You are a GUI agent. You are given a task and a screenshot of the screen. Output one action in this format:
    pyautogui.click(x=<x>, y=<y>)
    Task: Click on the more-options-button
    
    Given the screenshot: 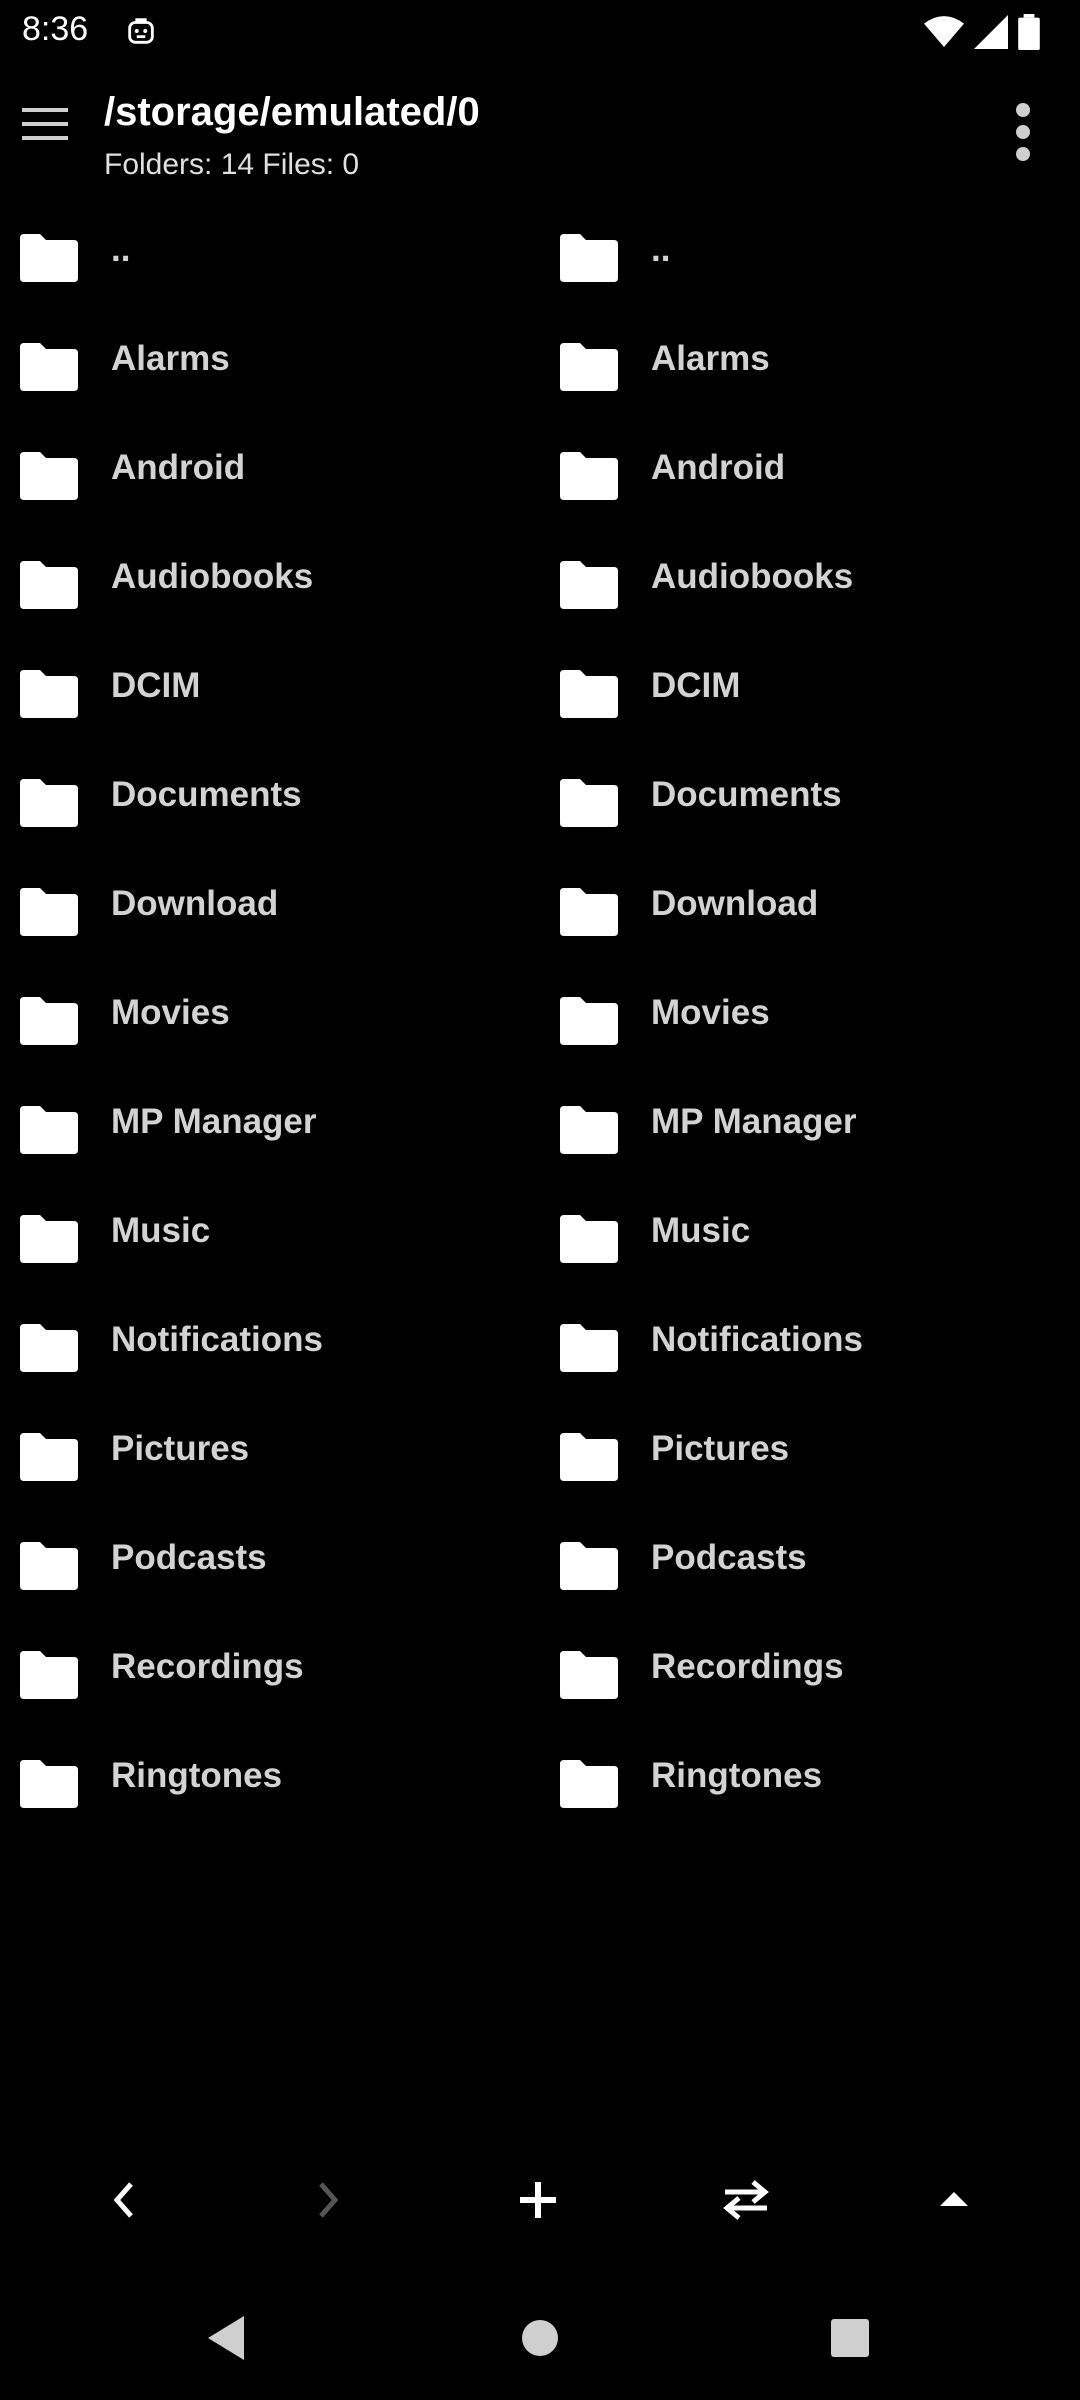 What is the action you would take?
    pyautogui.click(x=1033, y=135)
    